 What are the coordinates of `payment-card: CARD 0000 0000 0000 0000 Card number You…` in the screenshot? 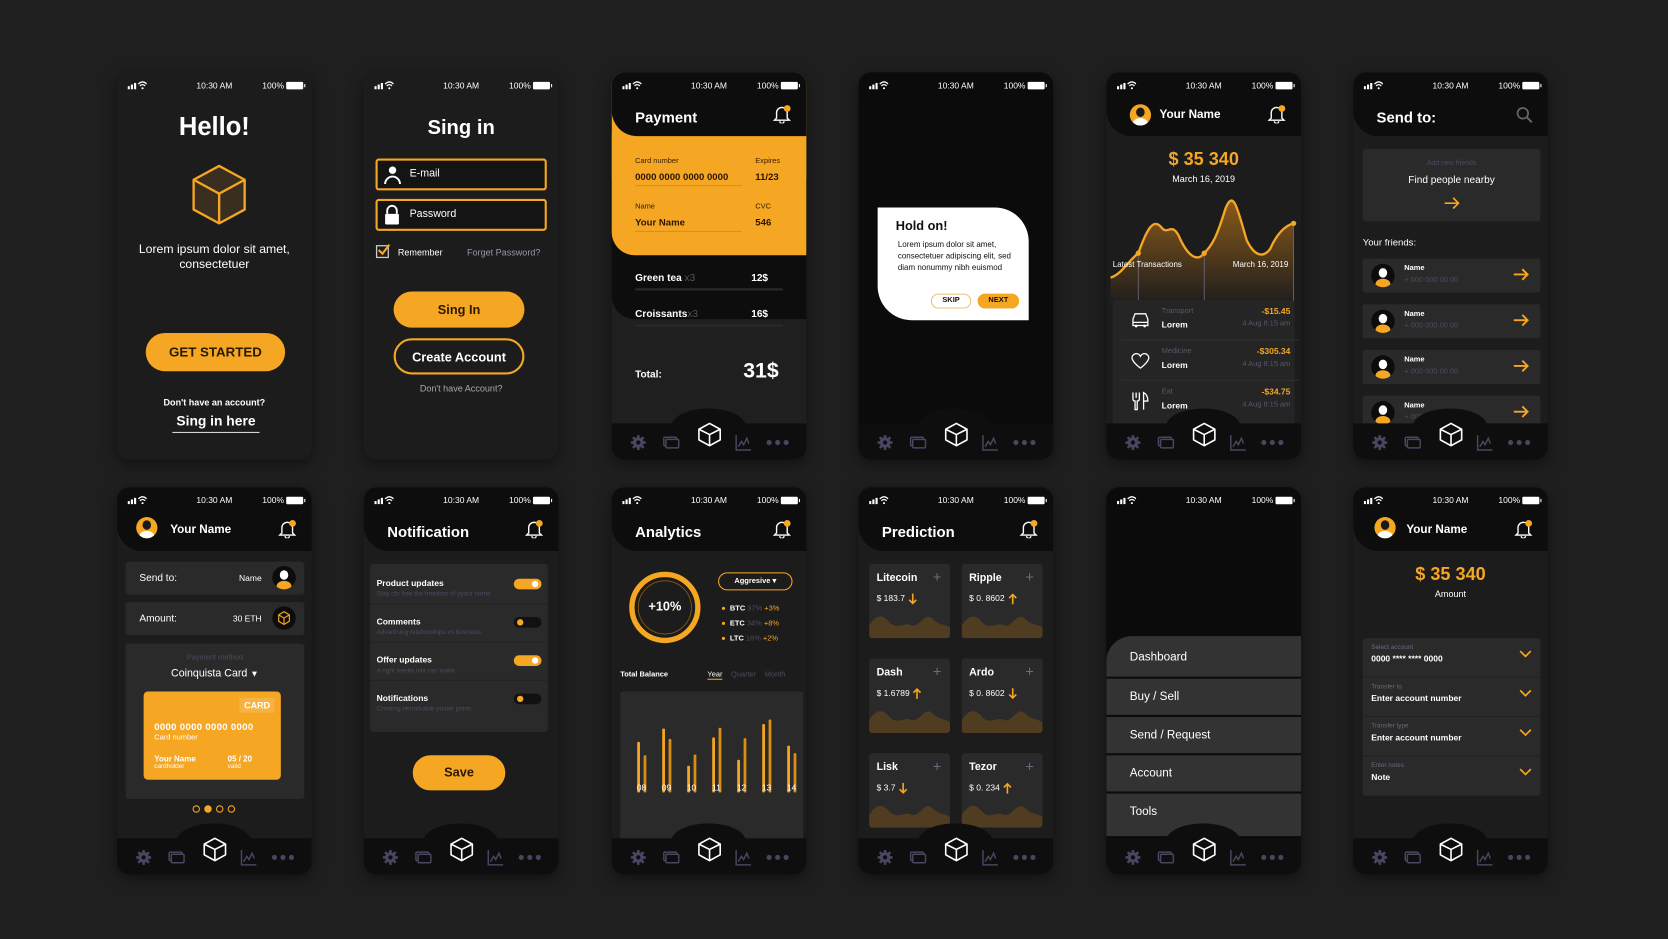 It's located at (212, 735).